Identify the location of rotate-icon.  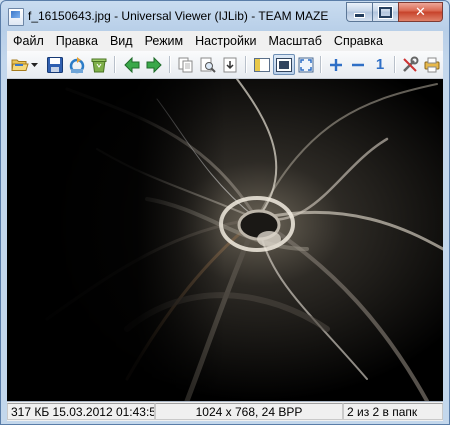
(77, 64).